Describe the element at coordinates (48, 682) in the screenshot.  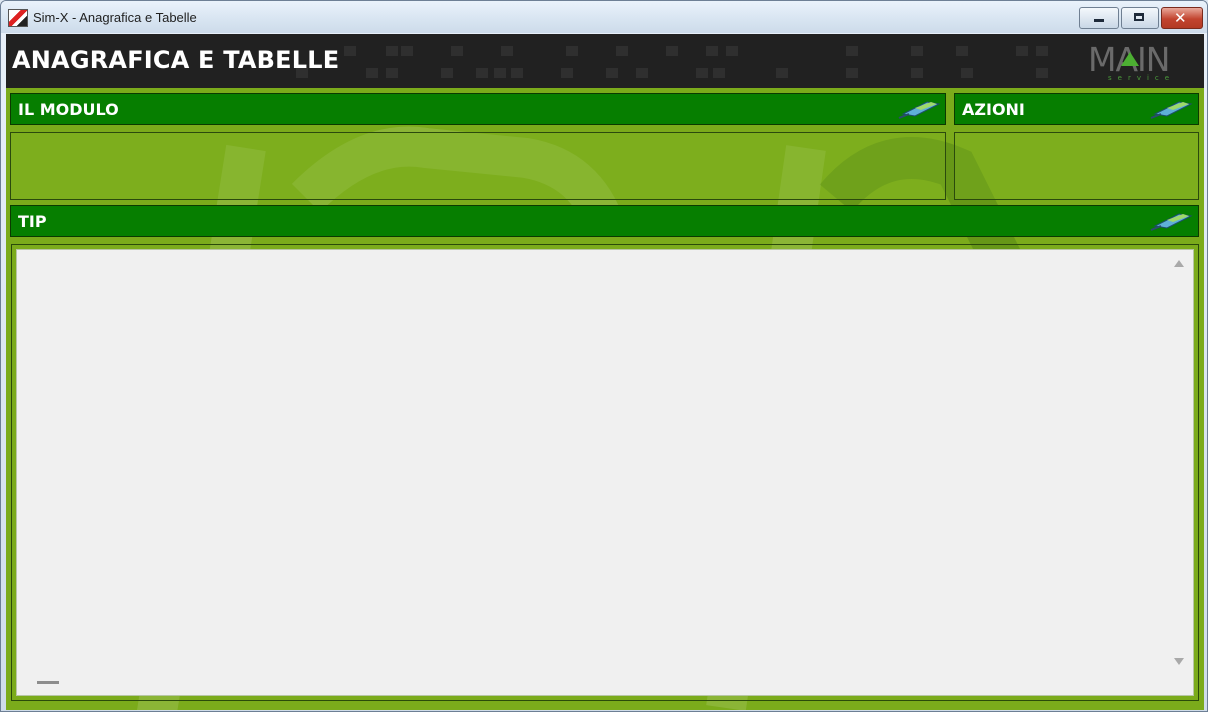
I see `horizontal-scroll-grip` at that location.